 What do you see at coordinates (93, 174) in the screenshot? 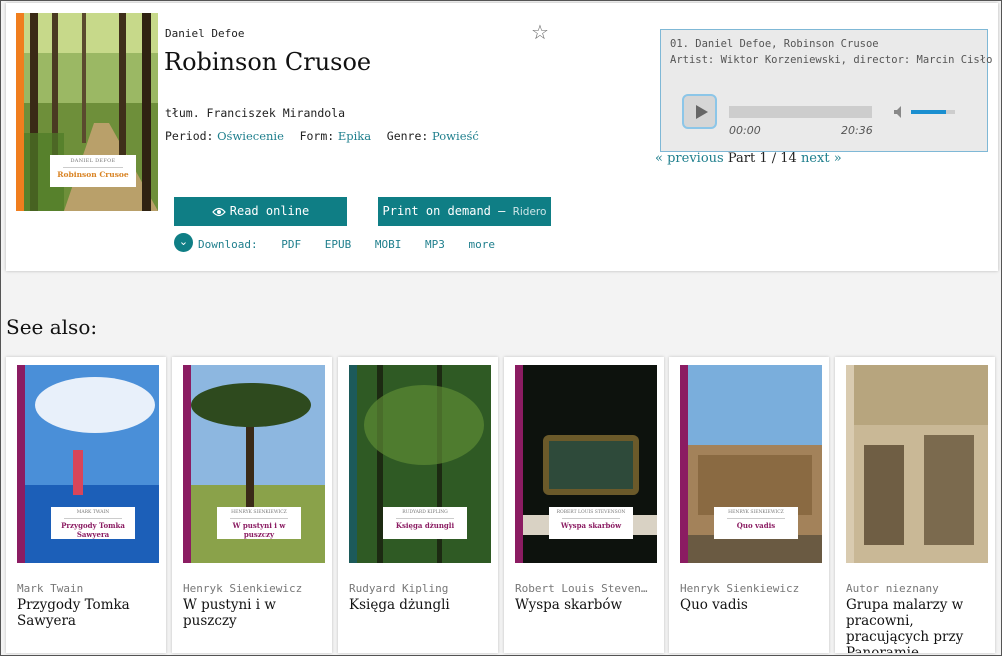
I see `cover-title: Robinson Crusoe` at bounding box center [93, 174].